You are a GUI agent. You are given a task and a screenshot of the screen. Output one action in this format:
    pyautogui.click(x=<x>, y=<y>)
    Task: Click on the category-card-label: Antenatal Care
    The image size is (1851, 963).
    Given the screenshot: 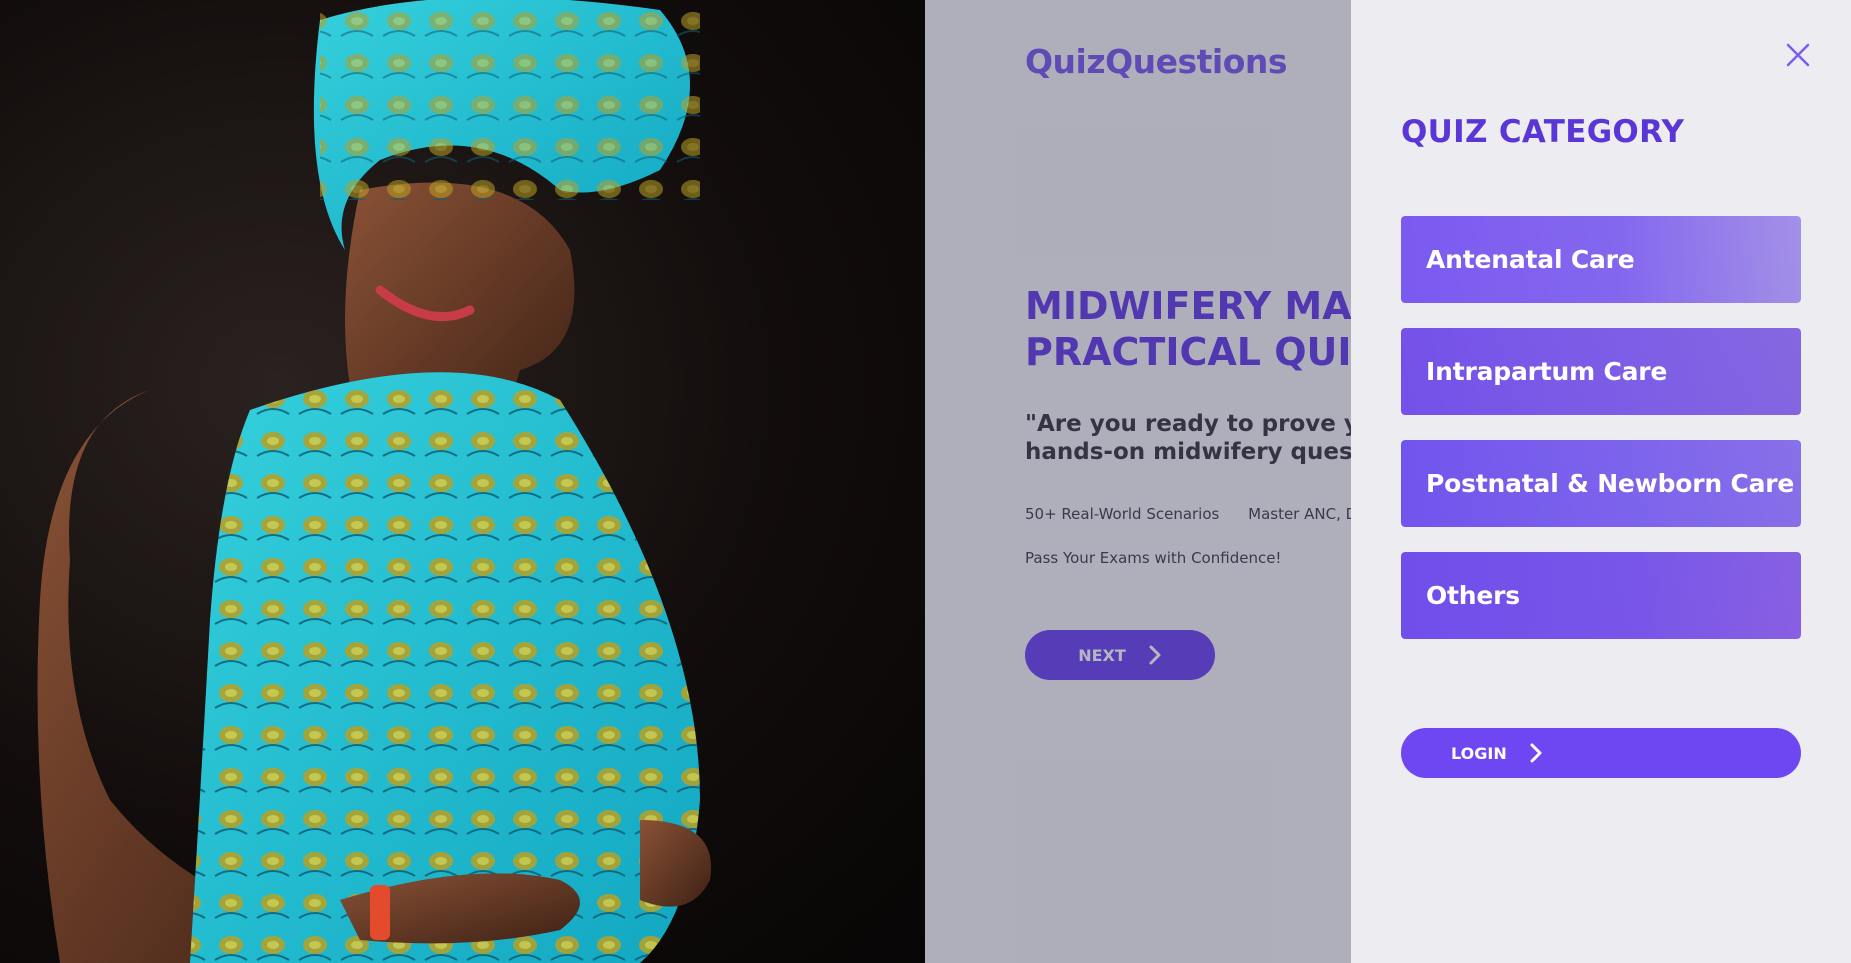 What is the action you would take?
    pyautogui.click(x=1530, y=259)
    